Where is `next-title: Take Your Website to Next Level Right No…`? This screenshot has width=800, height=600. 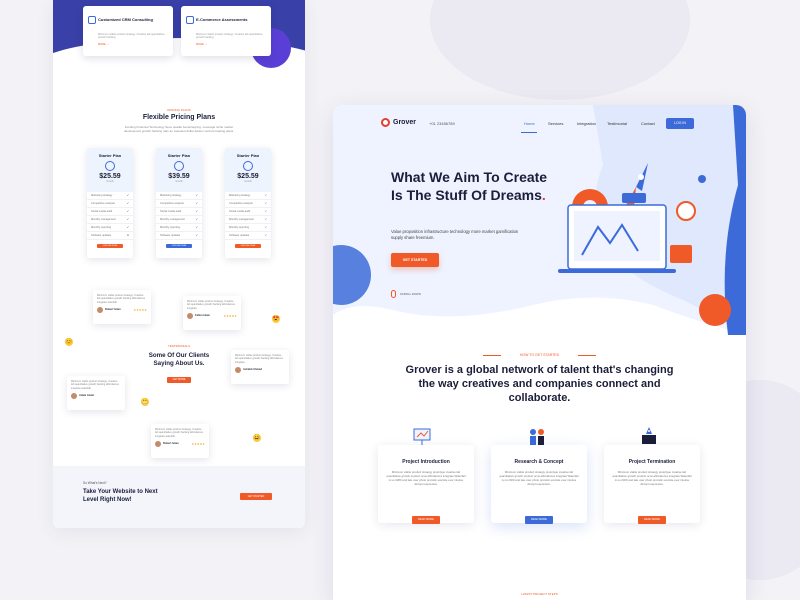 next-title: Take Your Website to Next Level Right No… is located at coordinates (120, 496).